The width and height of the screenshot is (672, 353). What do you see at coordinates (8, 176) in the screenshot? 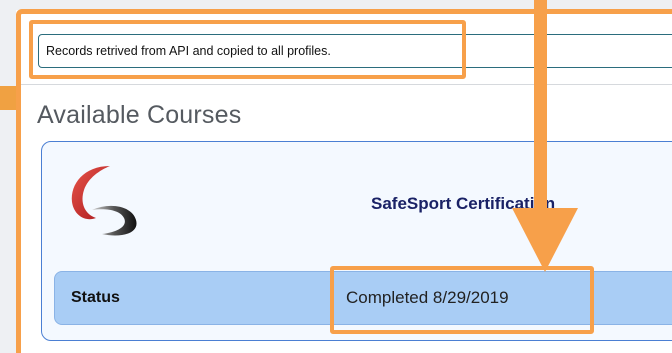
I see `left-page-strip` at bounding box center [8, 176].